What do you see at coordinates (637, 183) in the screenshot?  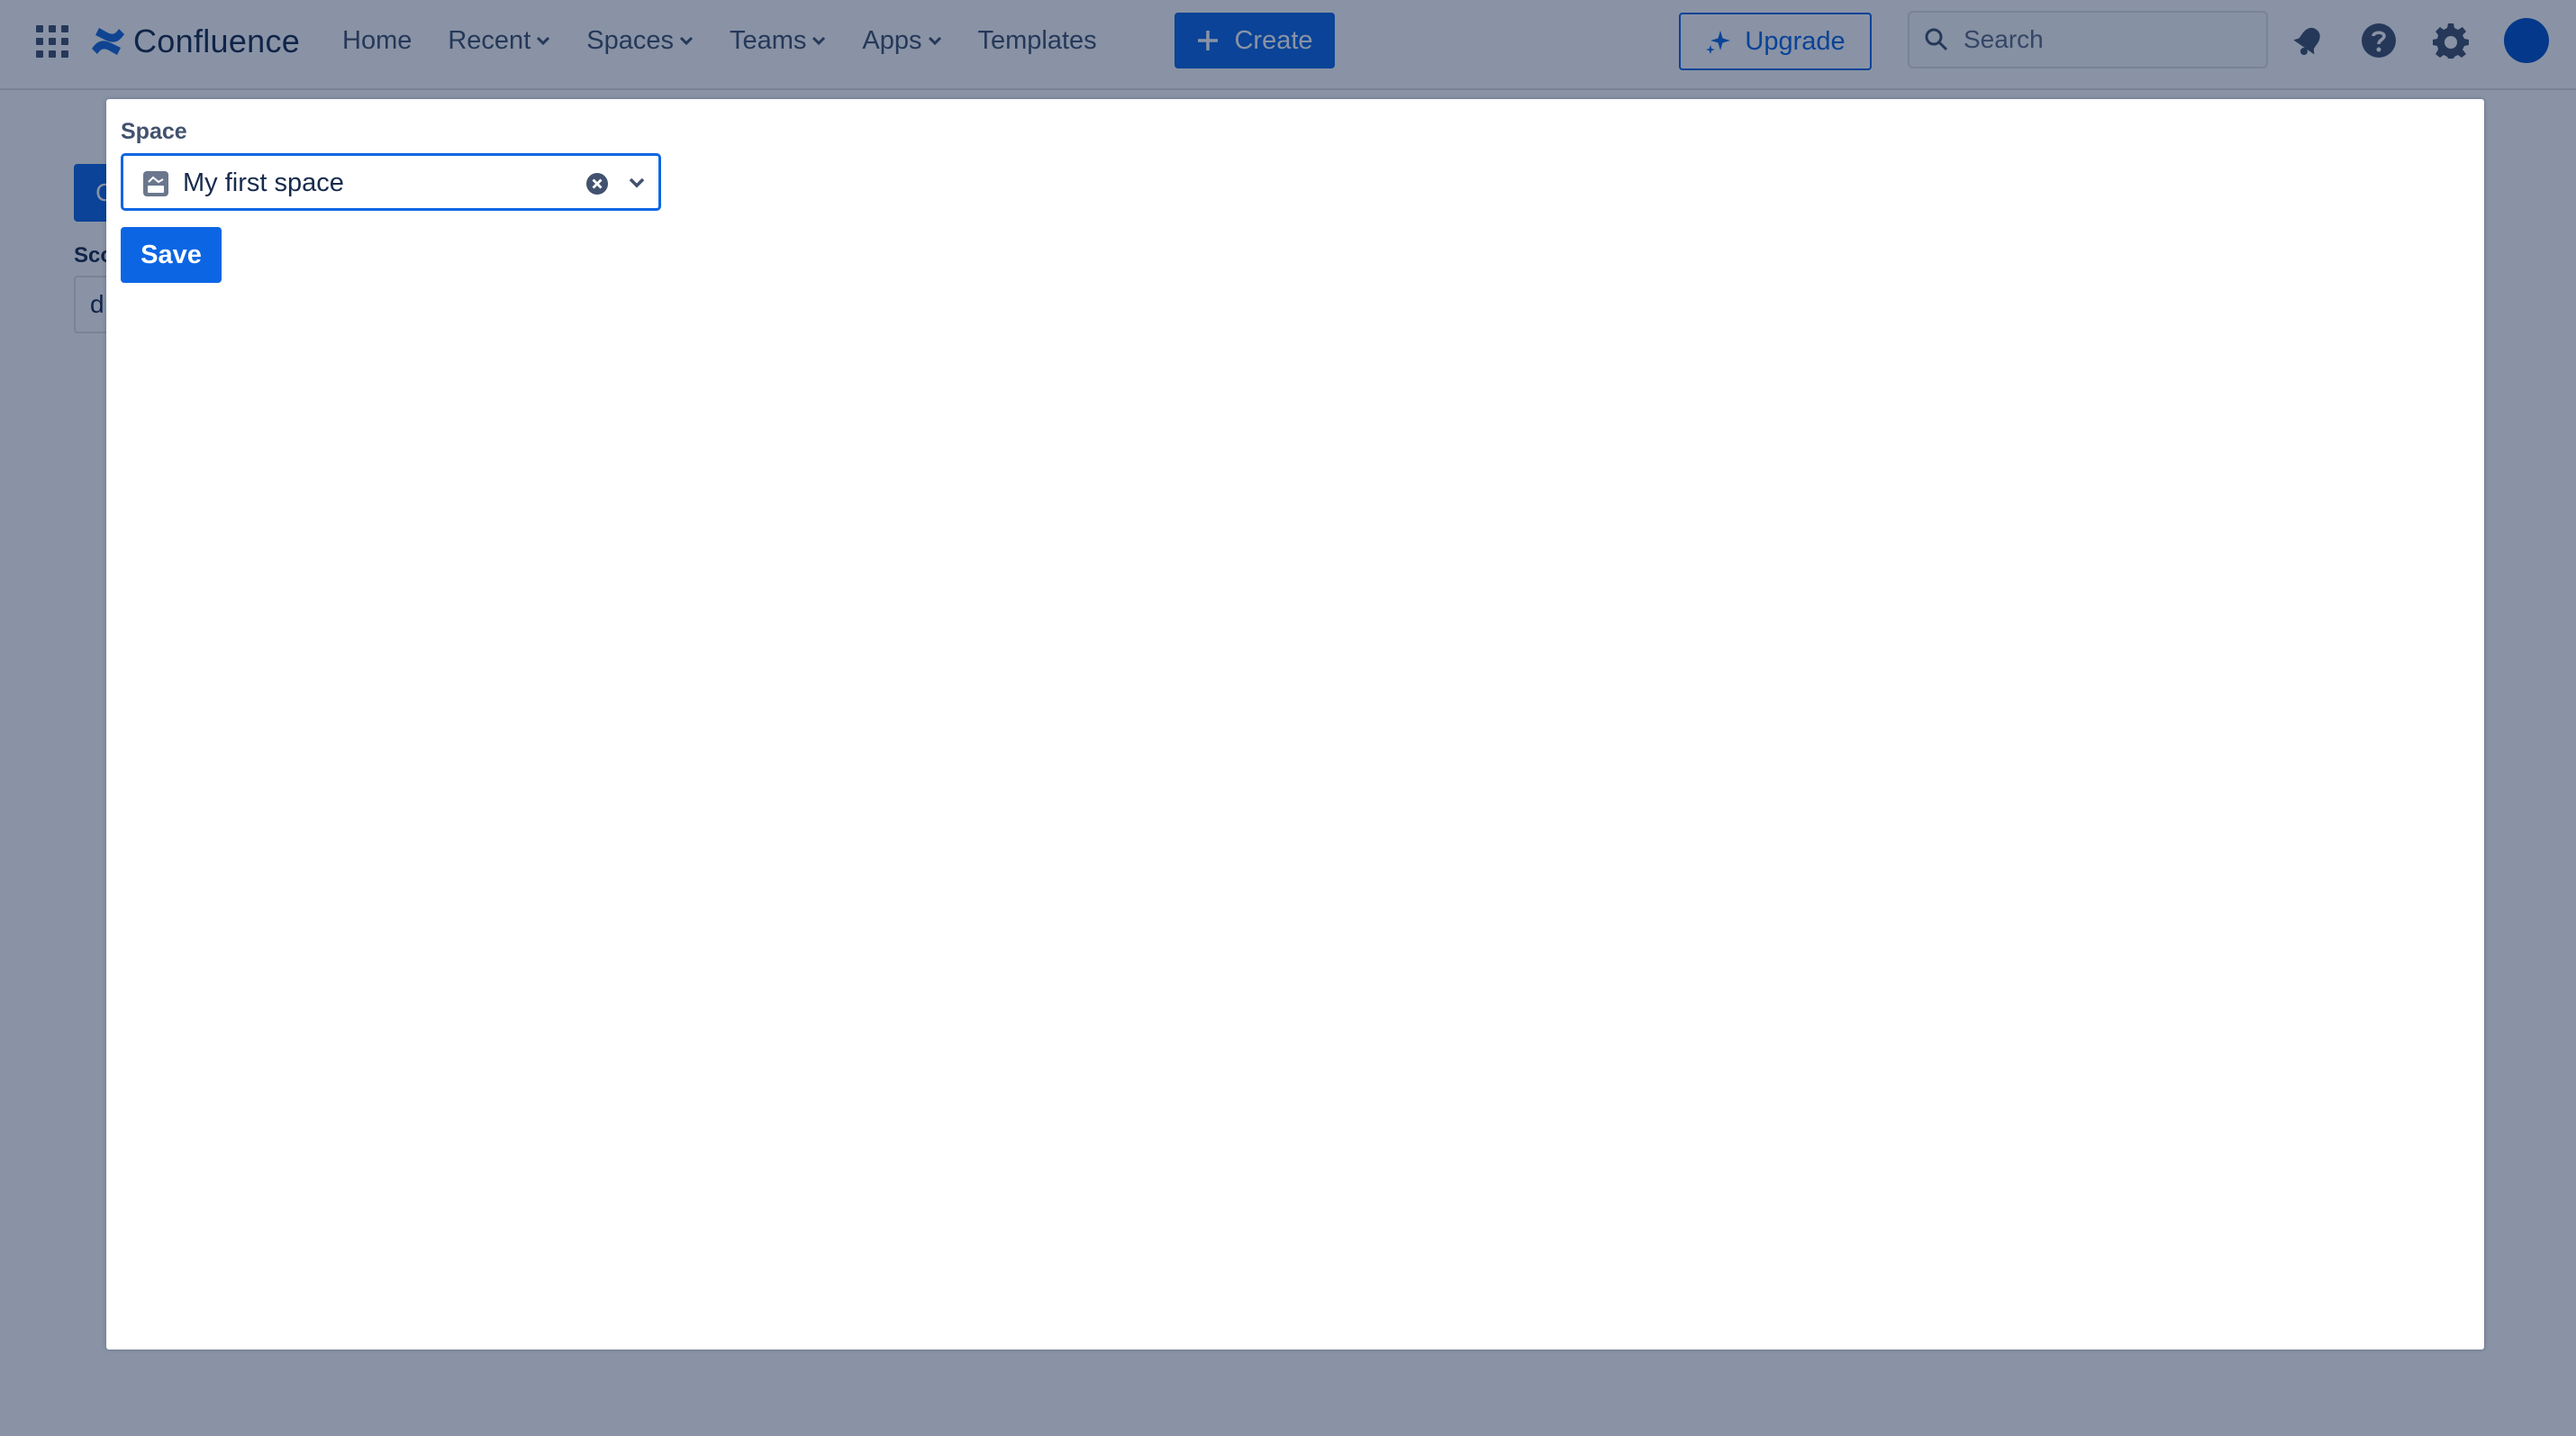 I see `chevron-down-icon` at bounding box center [637, 183].